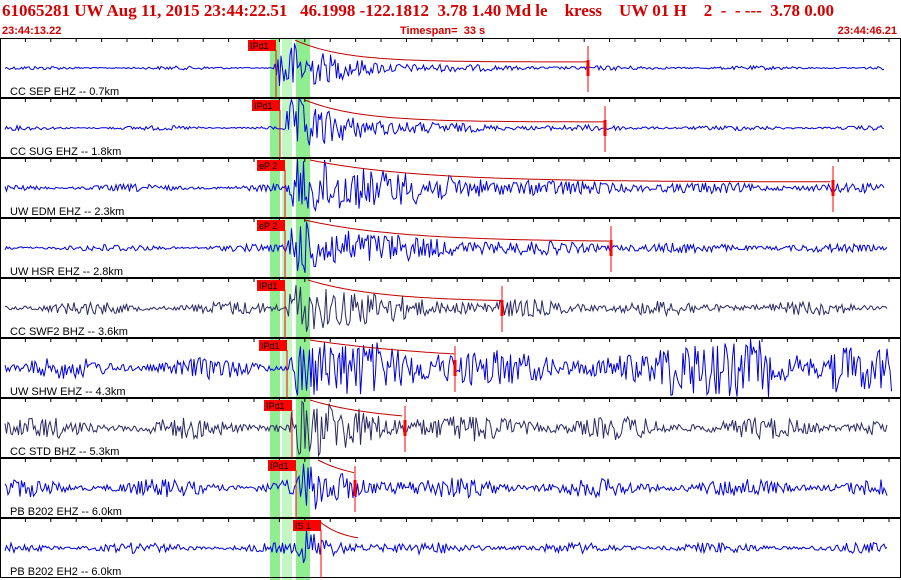 The width and height of the screenshot is (901, 580). I want to click on channel-label: PB B202 EH2 -- 6.0km, so click(65, 572).